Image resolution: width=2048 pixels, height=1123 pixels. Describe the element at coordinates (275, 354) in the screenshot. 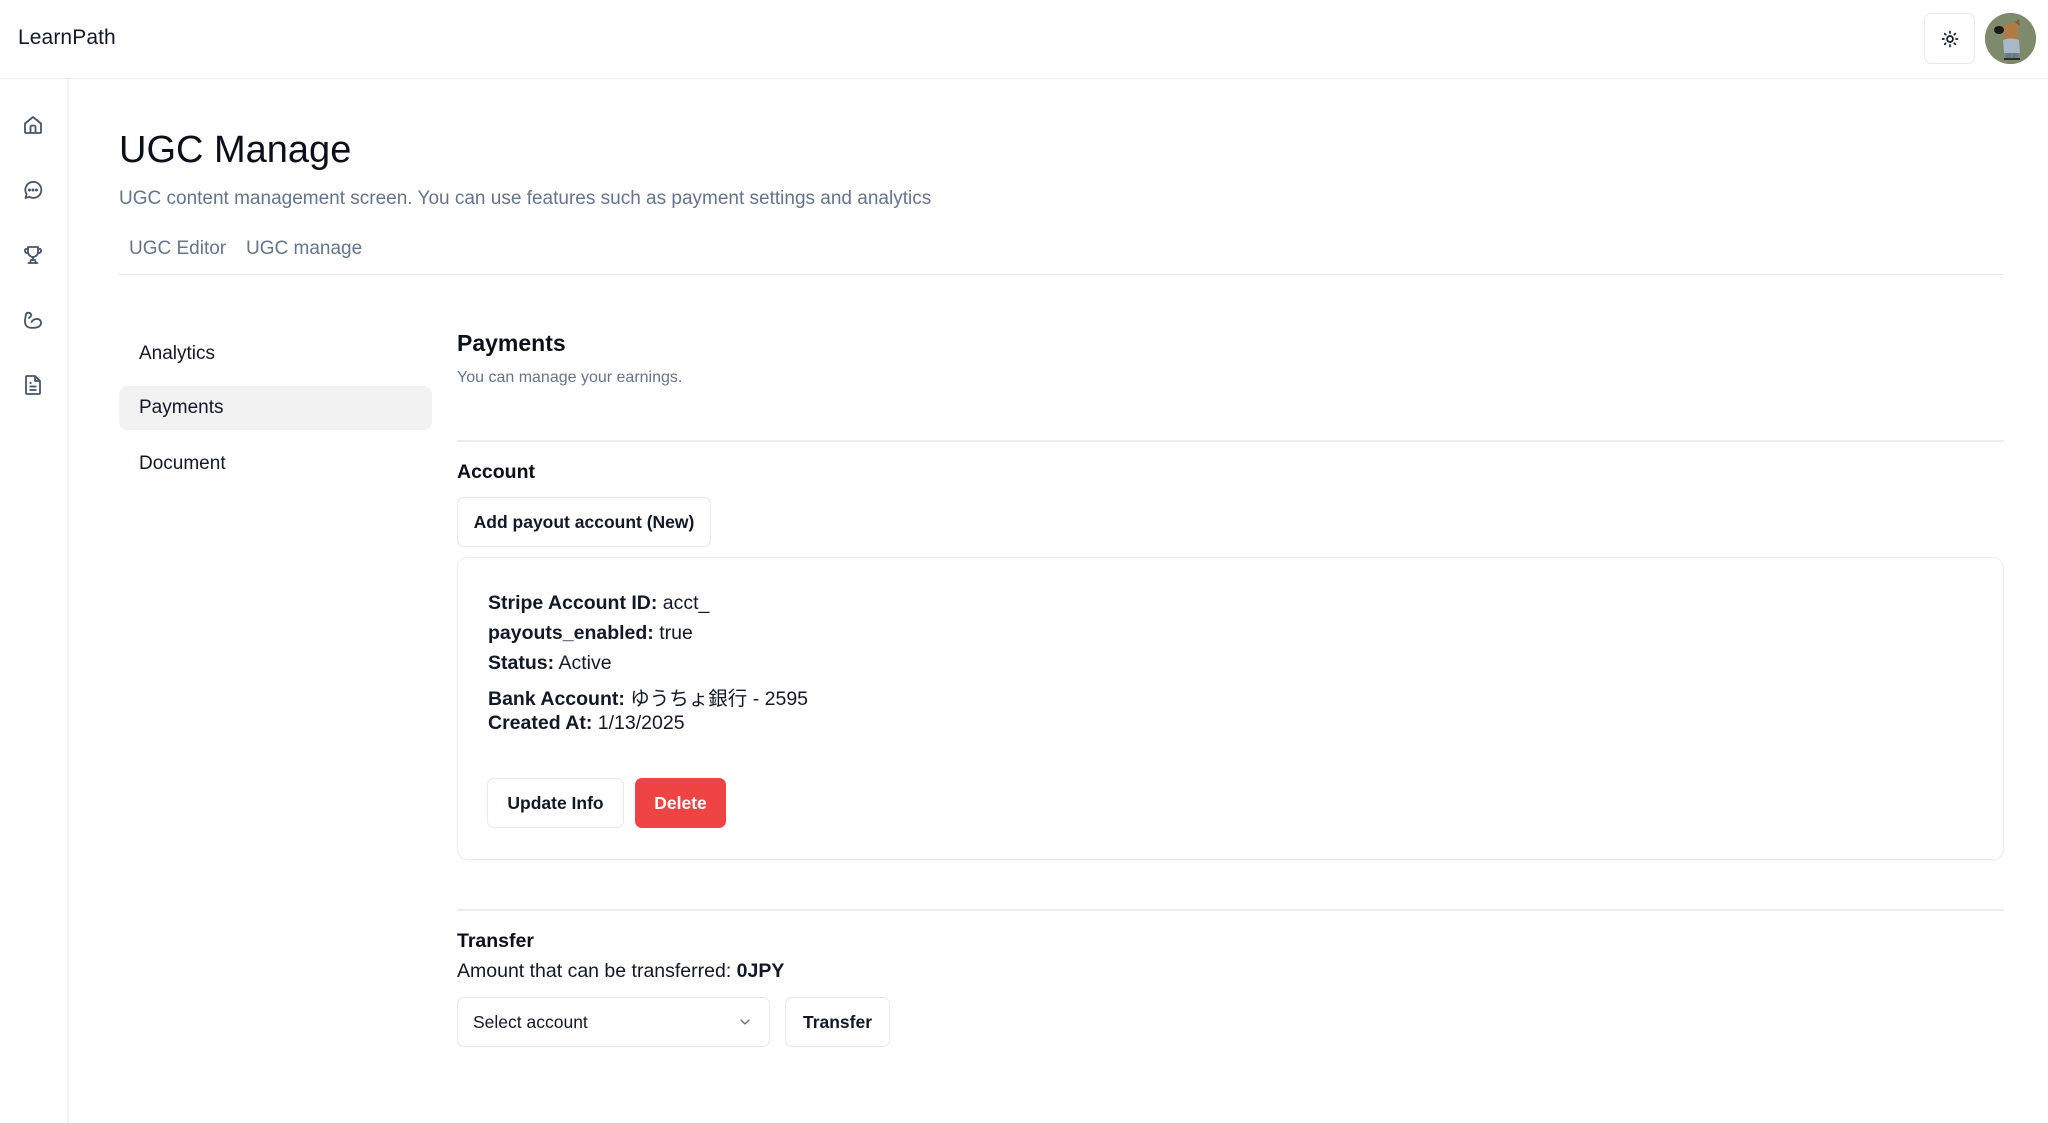

I see `subnav-item-analytics: Analytics` at that location.